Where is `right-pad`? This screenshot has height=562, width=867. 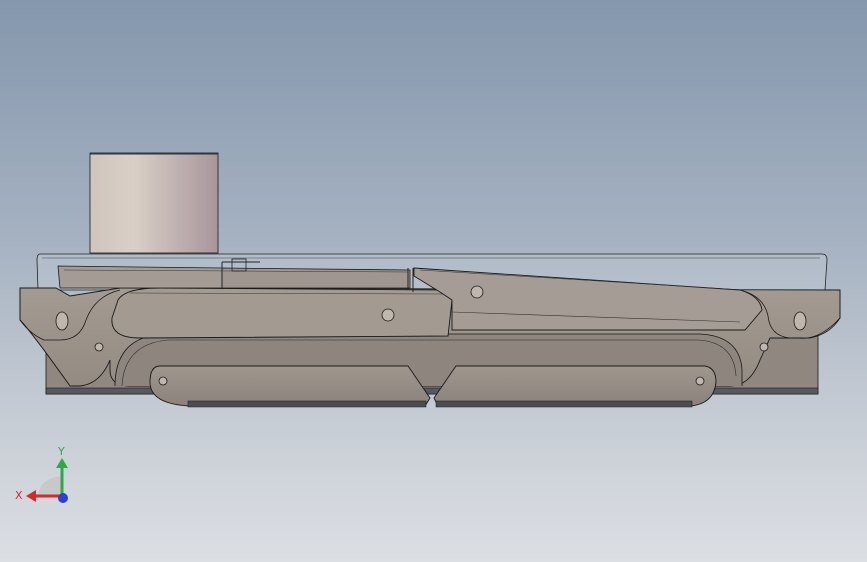
right-pad is located at coordinates (575, 386).